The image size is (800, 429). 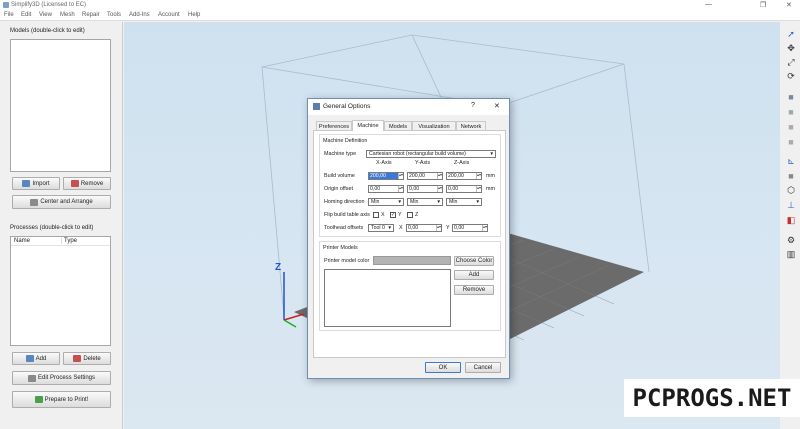 What do you see at coordinates (384, 163) in the screenshot?
I see `x-axis-header: X-Axis` at bounding box center [384, 163].